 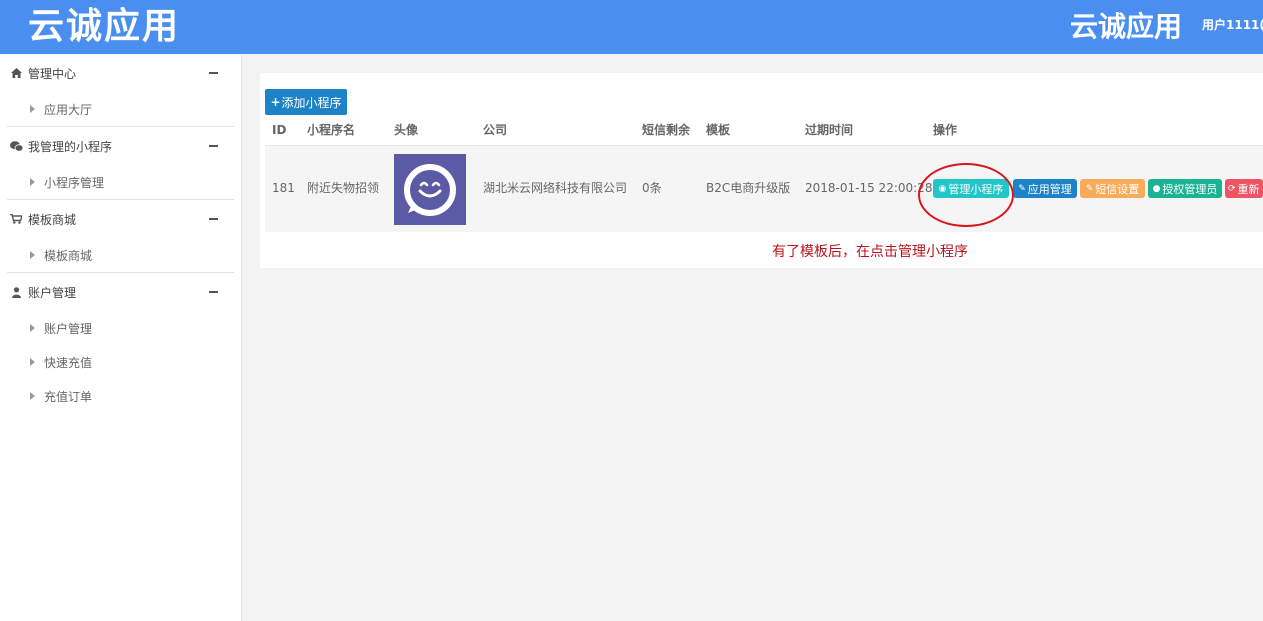 What do you see at coordinates (120, 73) in the screenshot?
I see `menu-head-admin-center: 管理中心` at bounding box center [120, 73].